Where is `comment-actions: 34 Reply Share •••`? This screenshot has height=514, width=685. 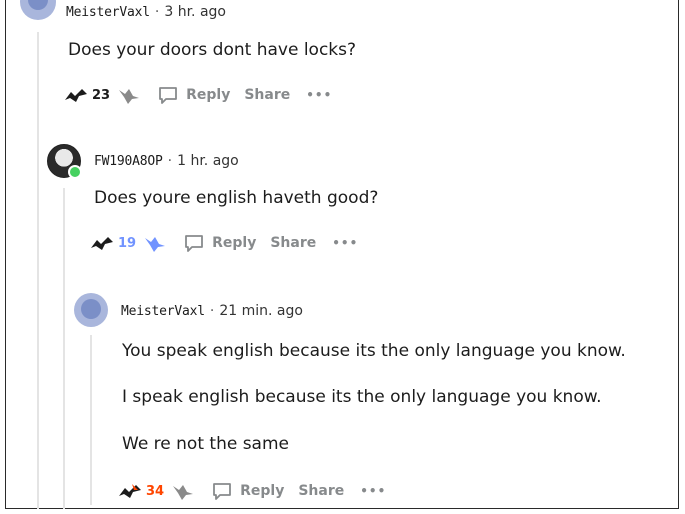
comment-actions: 34 Reply Share ••• is located at coordinates (251, 491).